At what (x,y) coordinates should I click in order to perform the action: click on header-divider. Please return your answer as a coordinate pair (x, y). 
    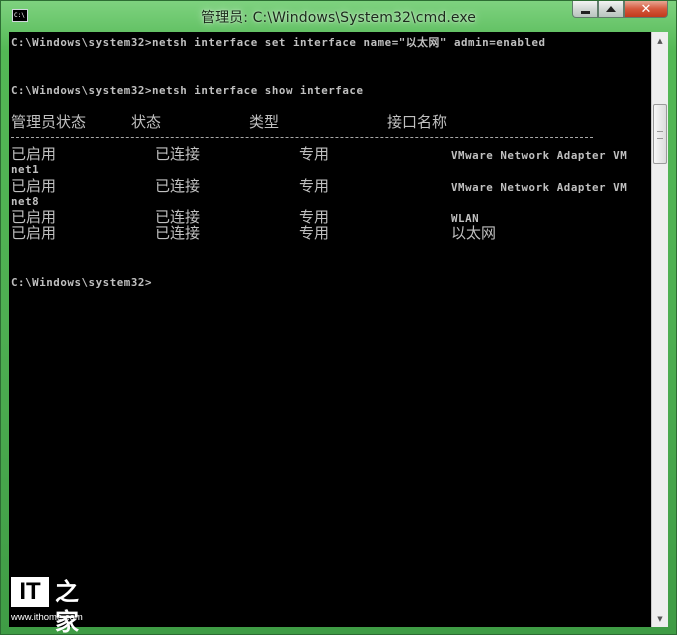
    Looking at the image, I should click on (302, 137).